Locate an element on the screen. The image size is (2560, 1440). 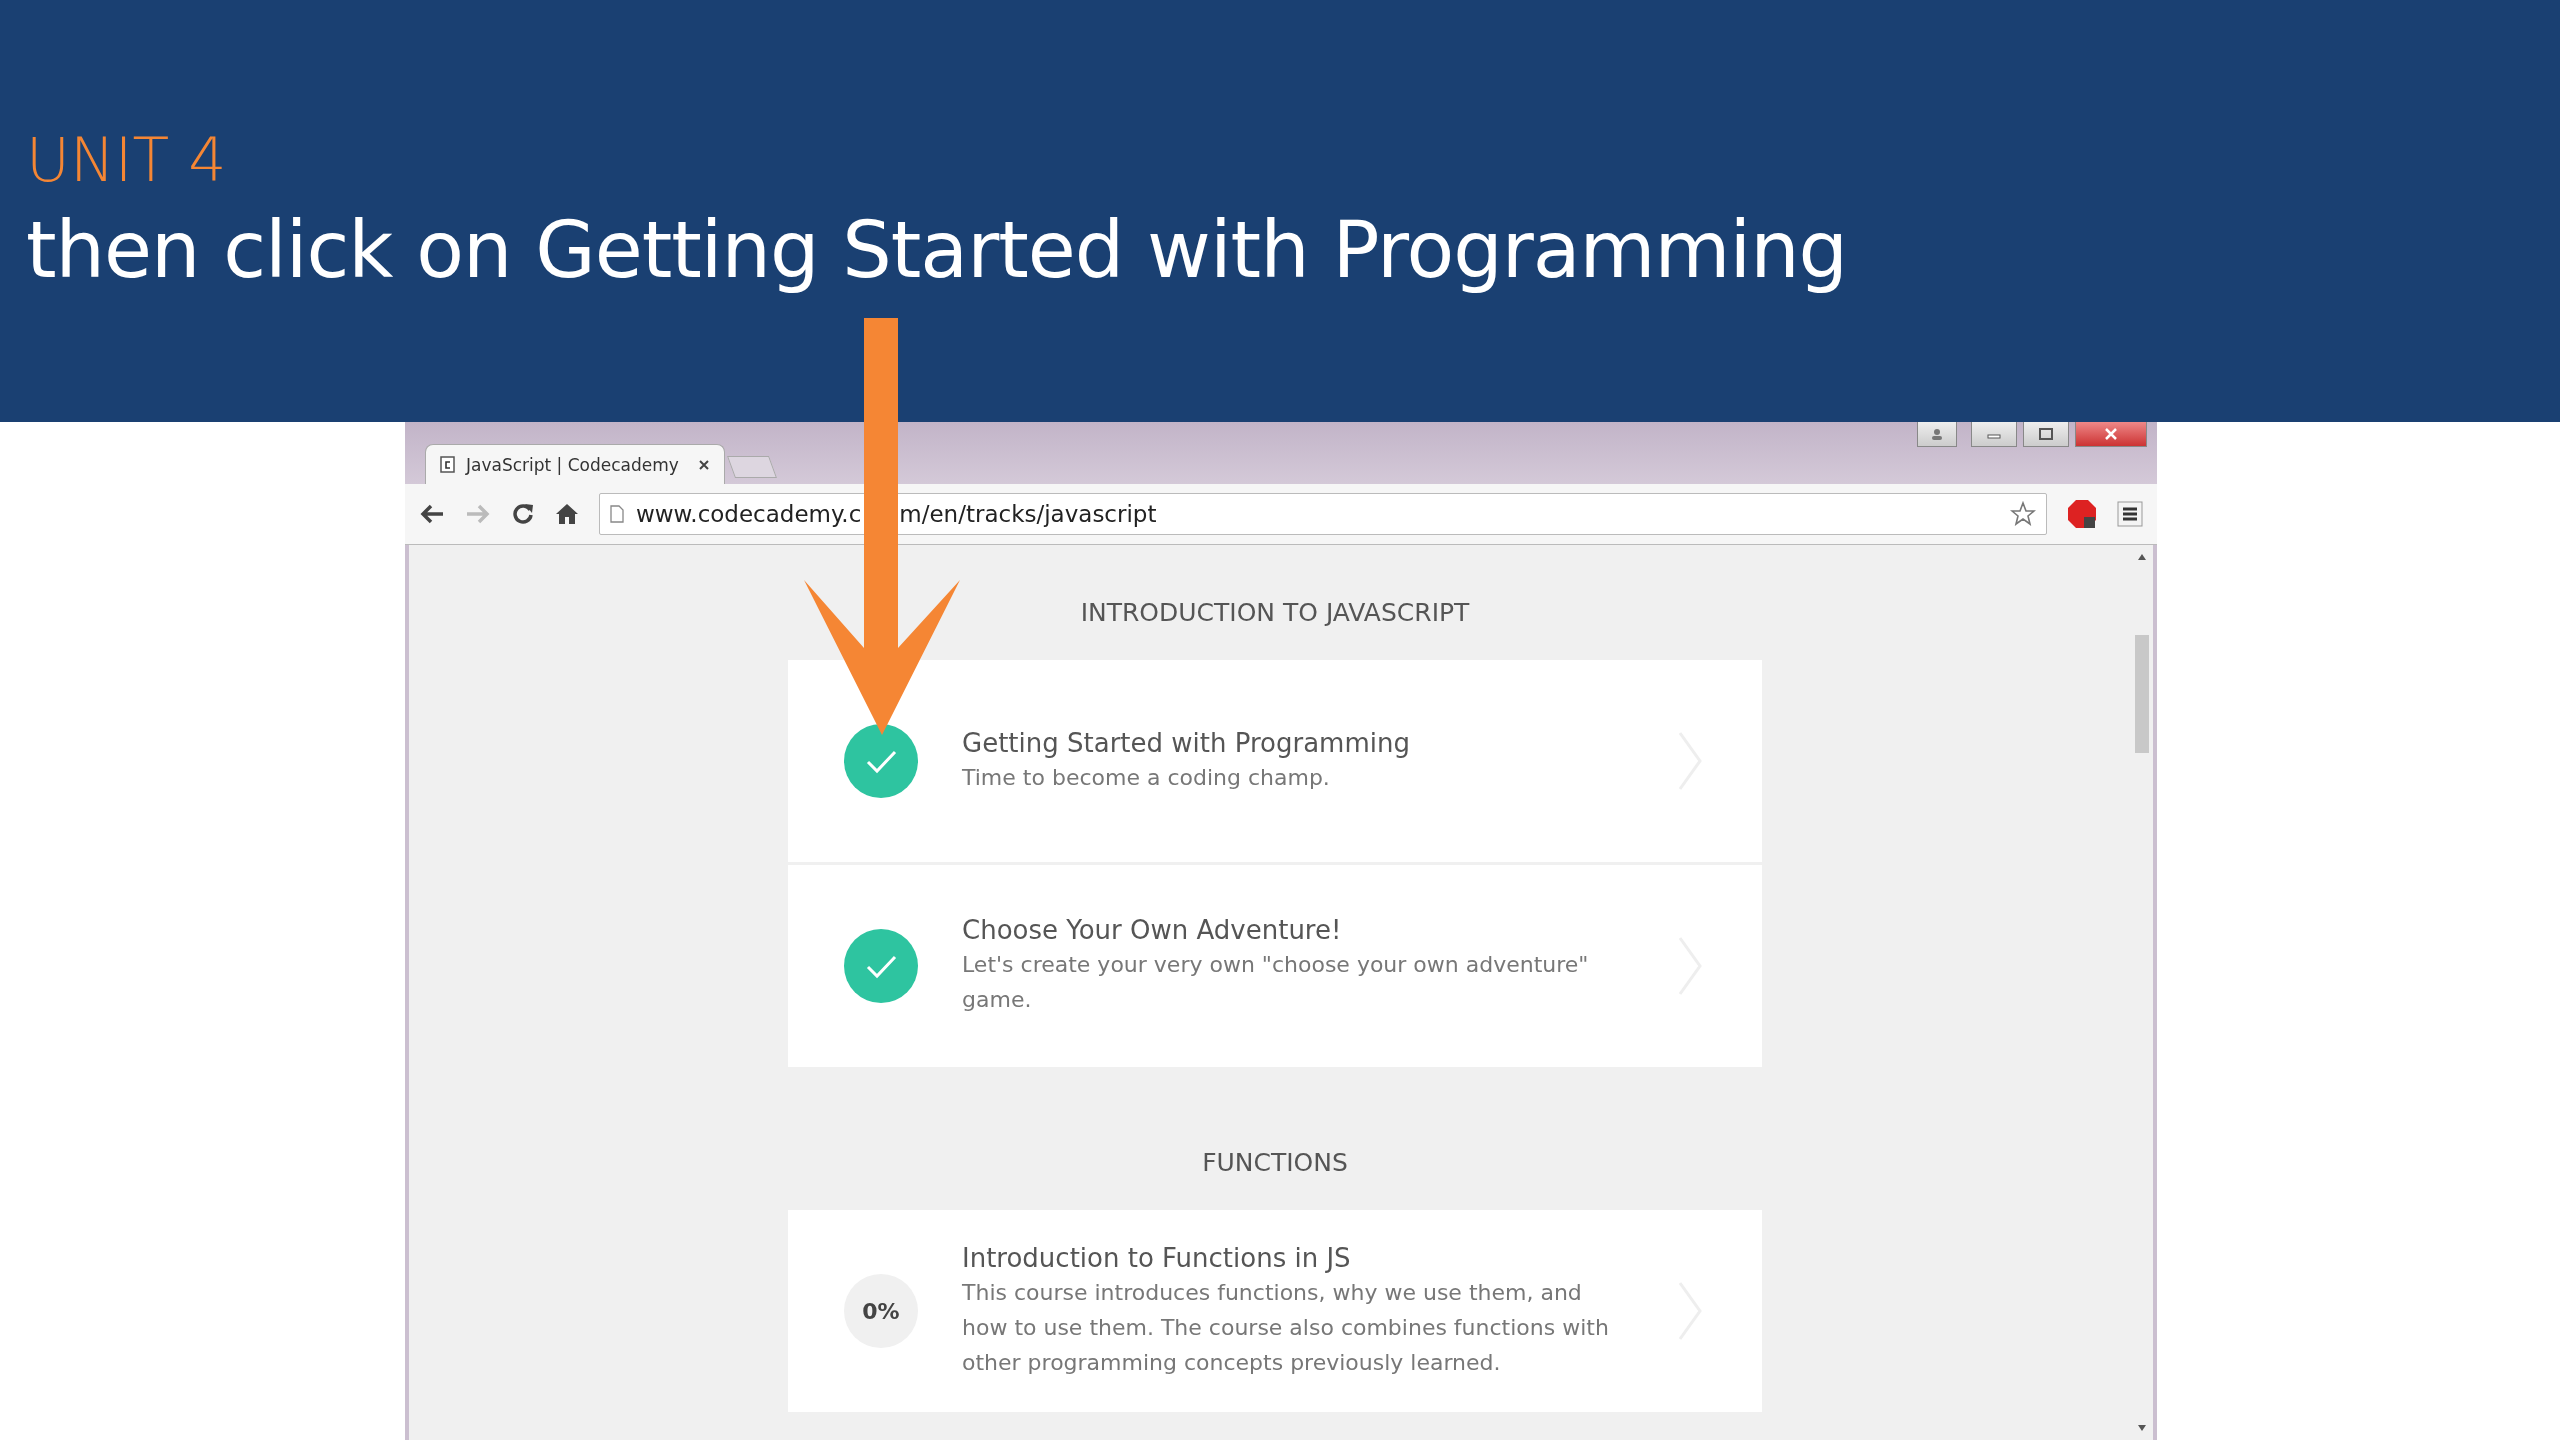
scroll-down-icon is located at coordinates (2142, 1428).